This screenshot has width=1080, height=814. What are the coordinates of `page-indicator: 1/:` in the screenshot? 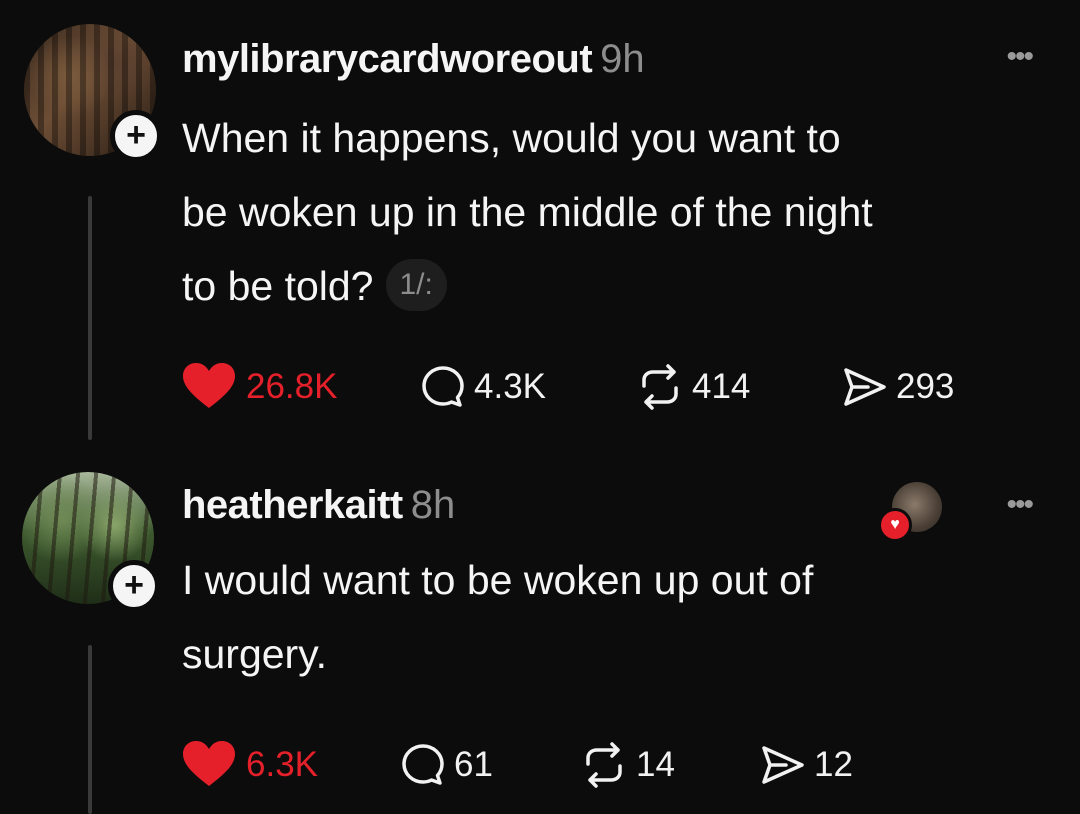 It's located at (416, 285).